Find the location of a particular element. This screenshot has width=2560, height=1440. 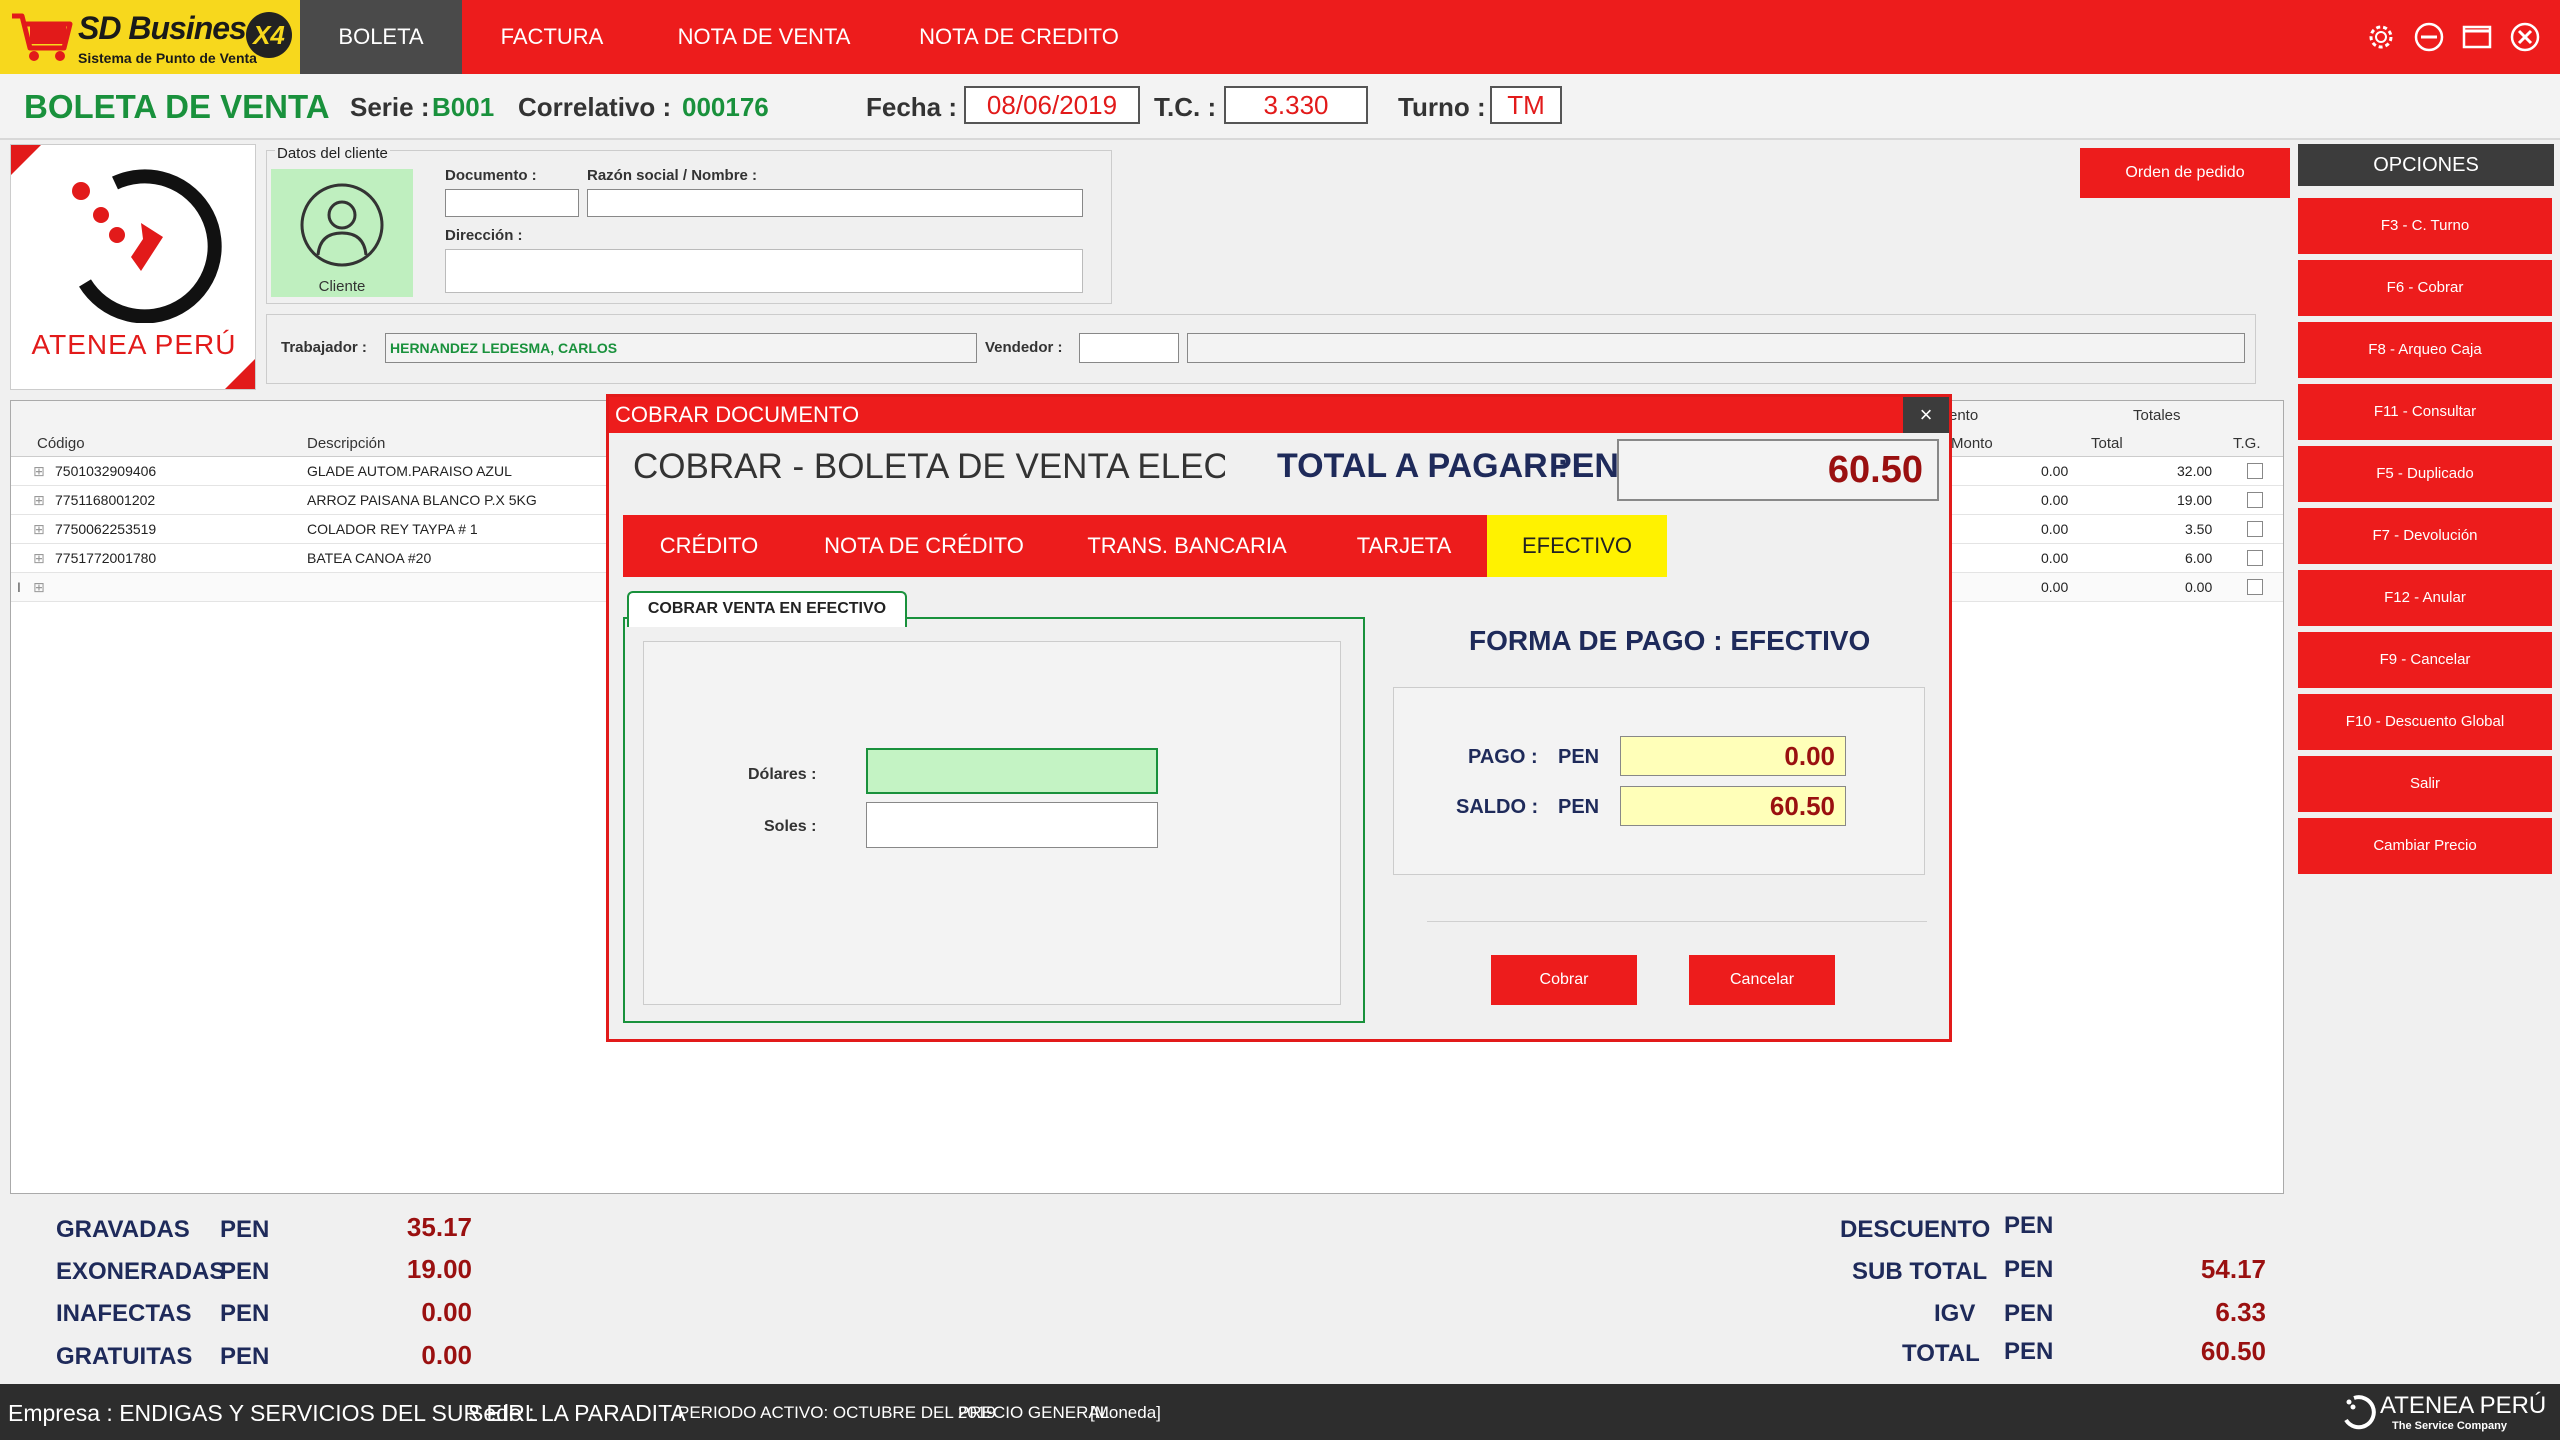

cobrar-option-button: F6 - Cobrar is located at coordinates (2425, 288).